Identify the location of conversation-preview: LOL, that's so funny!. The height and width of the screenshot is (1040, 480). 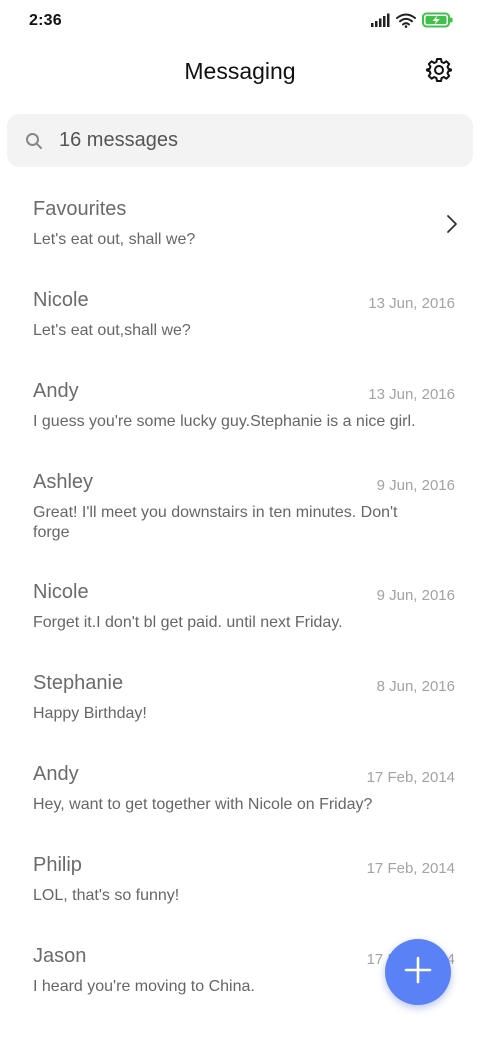
(106, 895).